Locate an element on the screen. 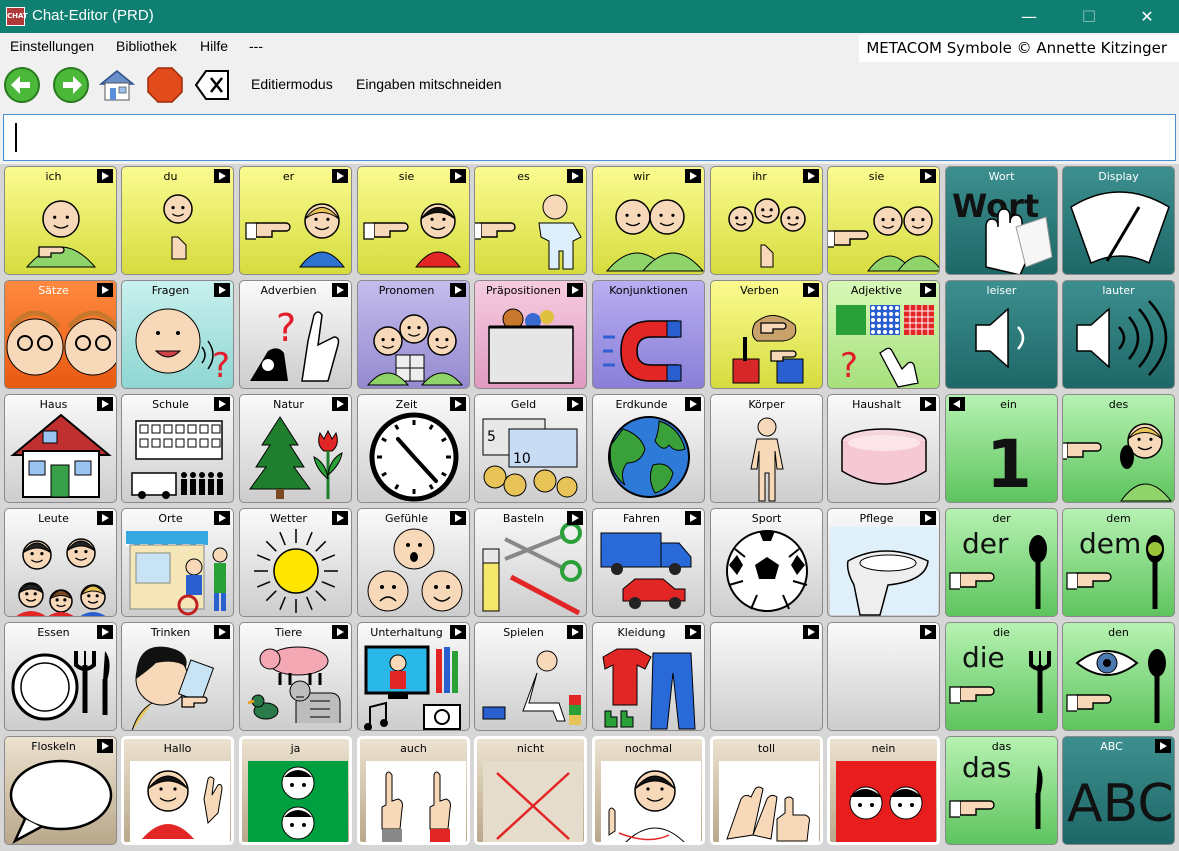 Image resolution: width=1179 pixels, height=851 pixels. symbol-cell-es: es is located at coordinates (530, 220).